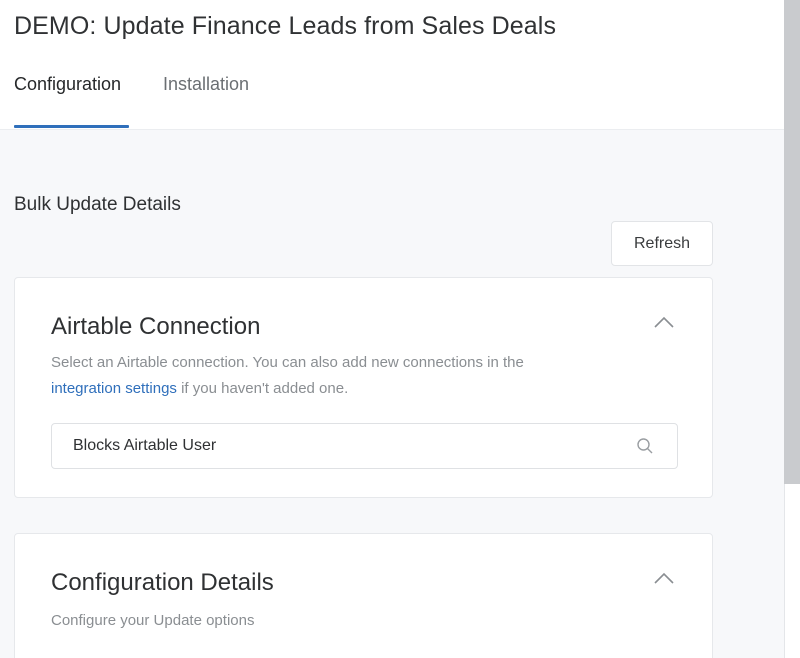  What do you see at coordinates (262, 388) in the screenshot?
I see `description-suffix: if you haven't added one.` at bounding box center [262, 388].